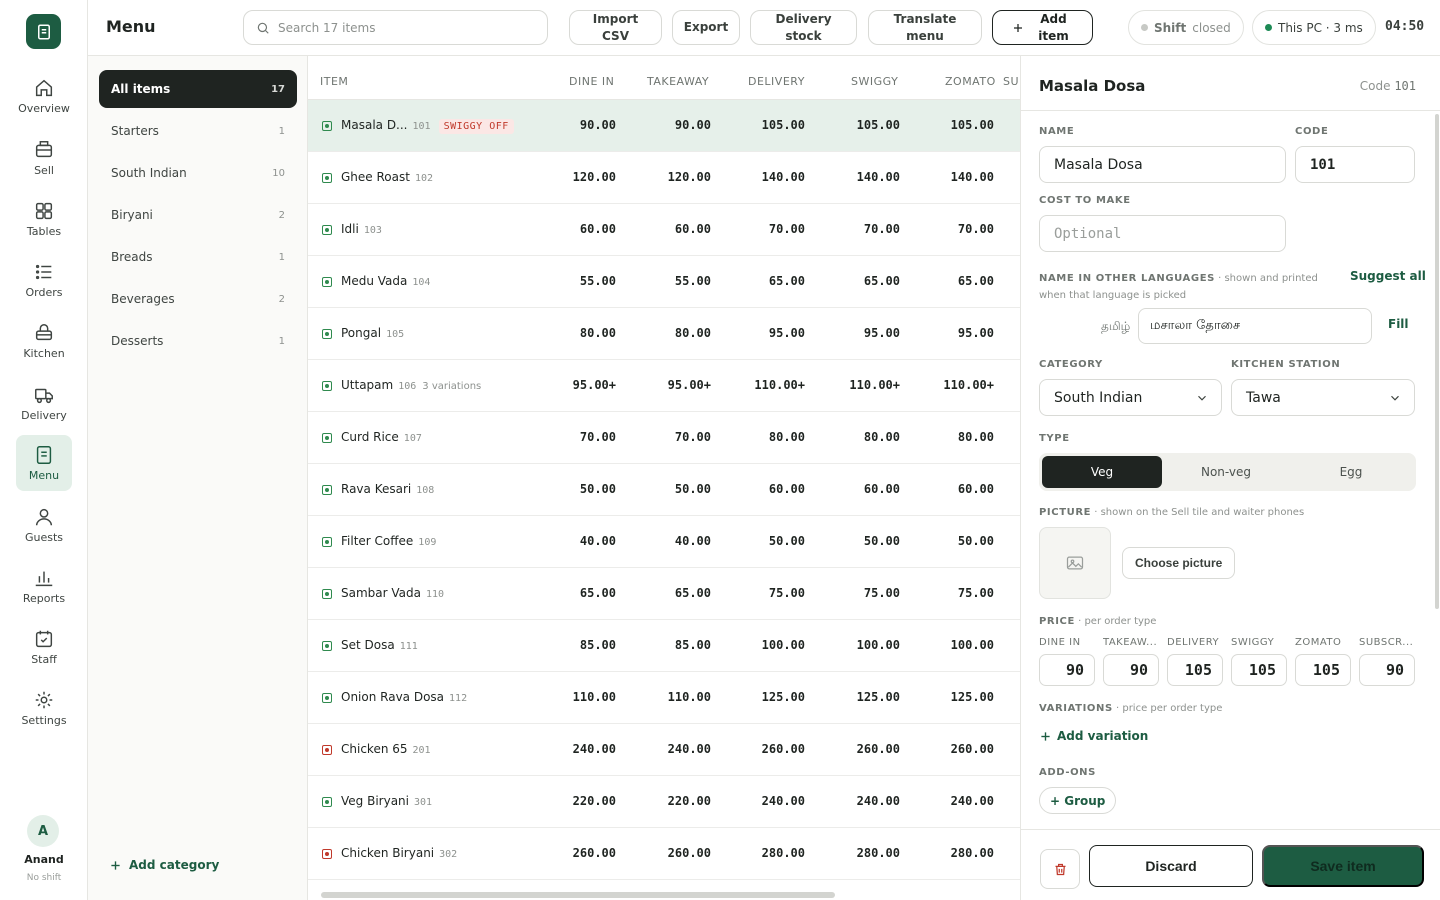 This screenshot has height=900, width=1440. What do you see at coordinates (1323, 397) in the screenshot?
I see `kitchen-station-select: Tawa` at bounding box center [1323, 397].